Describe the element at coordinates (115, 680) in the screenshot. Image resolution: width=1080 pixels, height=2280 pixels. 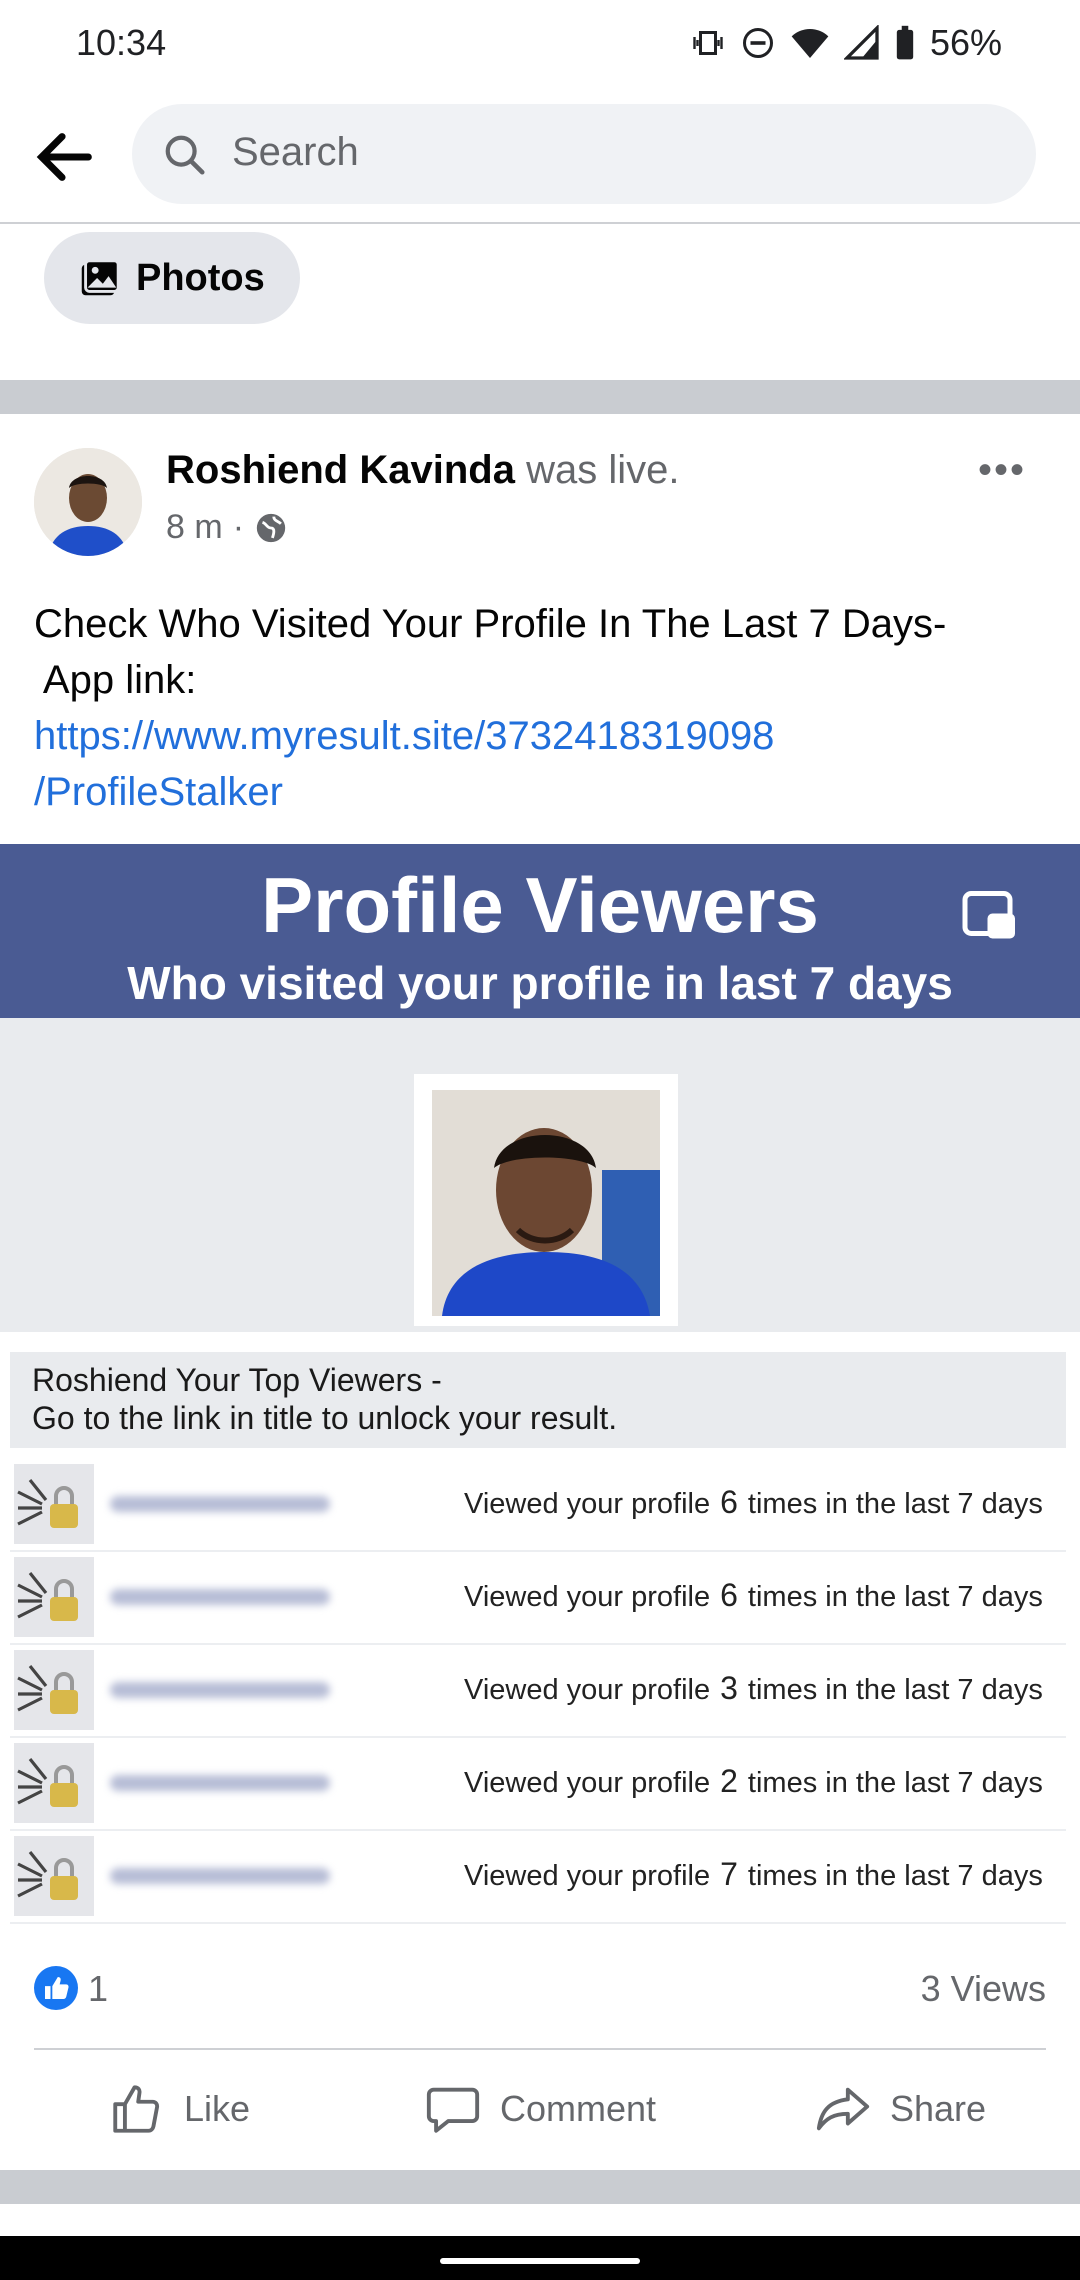
I see `post-text-line2: App link:` at that location.